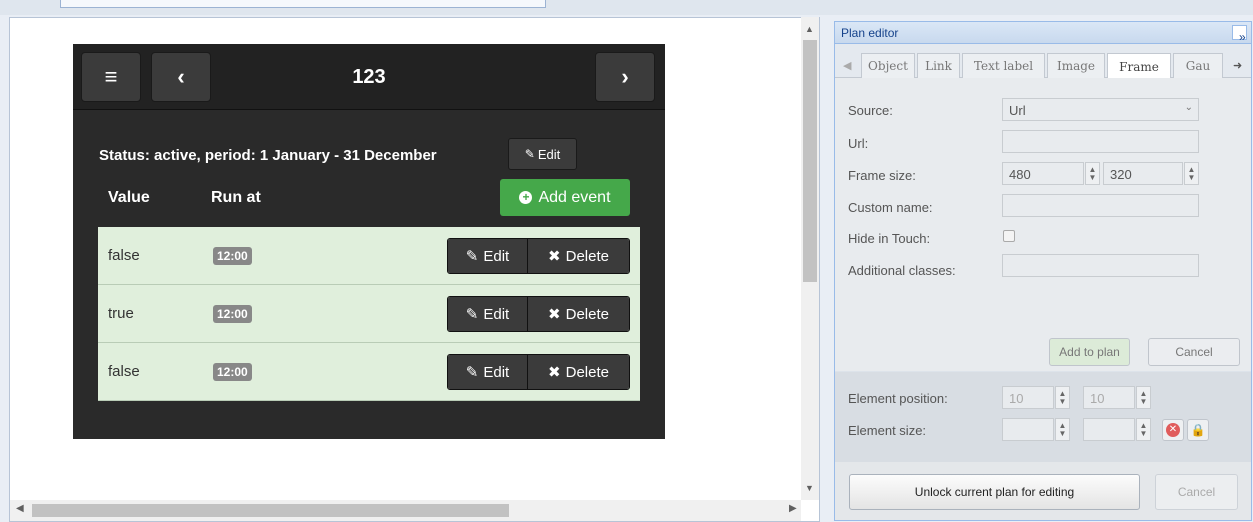 This screenshot has width=1253, height=522. Describe the element at coordinates (994, 492) in the screenshot. I see `unlock-plan-button: Unlock current plan for editing` at that location.